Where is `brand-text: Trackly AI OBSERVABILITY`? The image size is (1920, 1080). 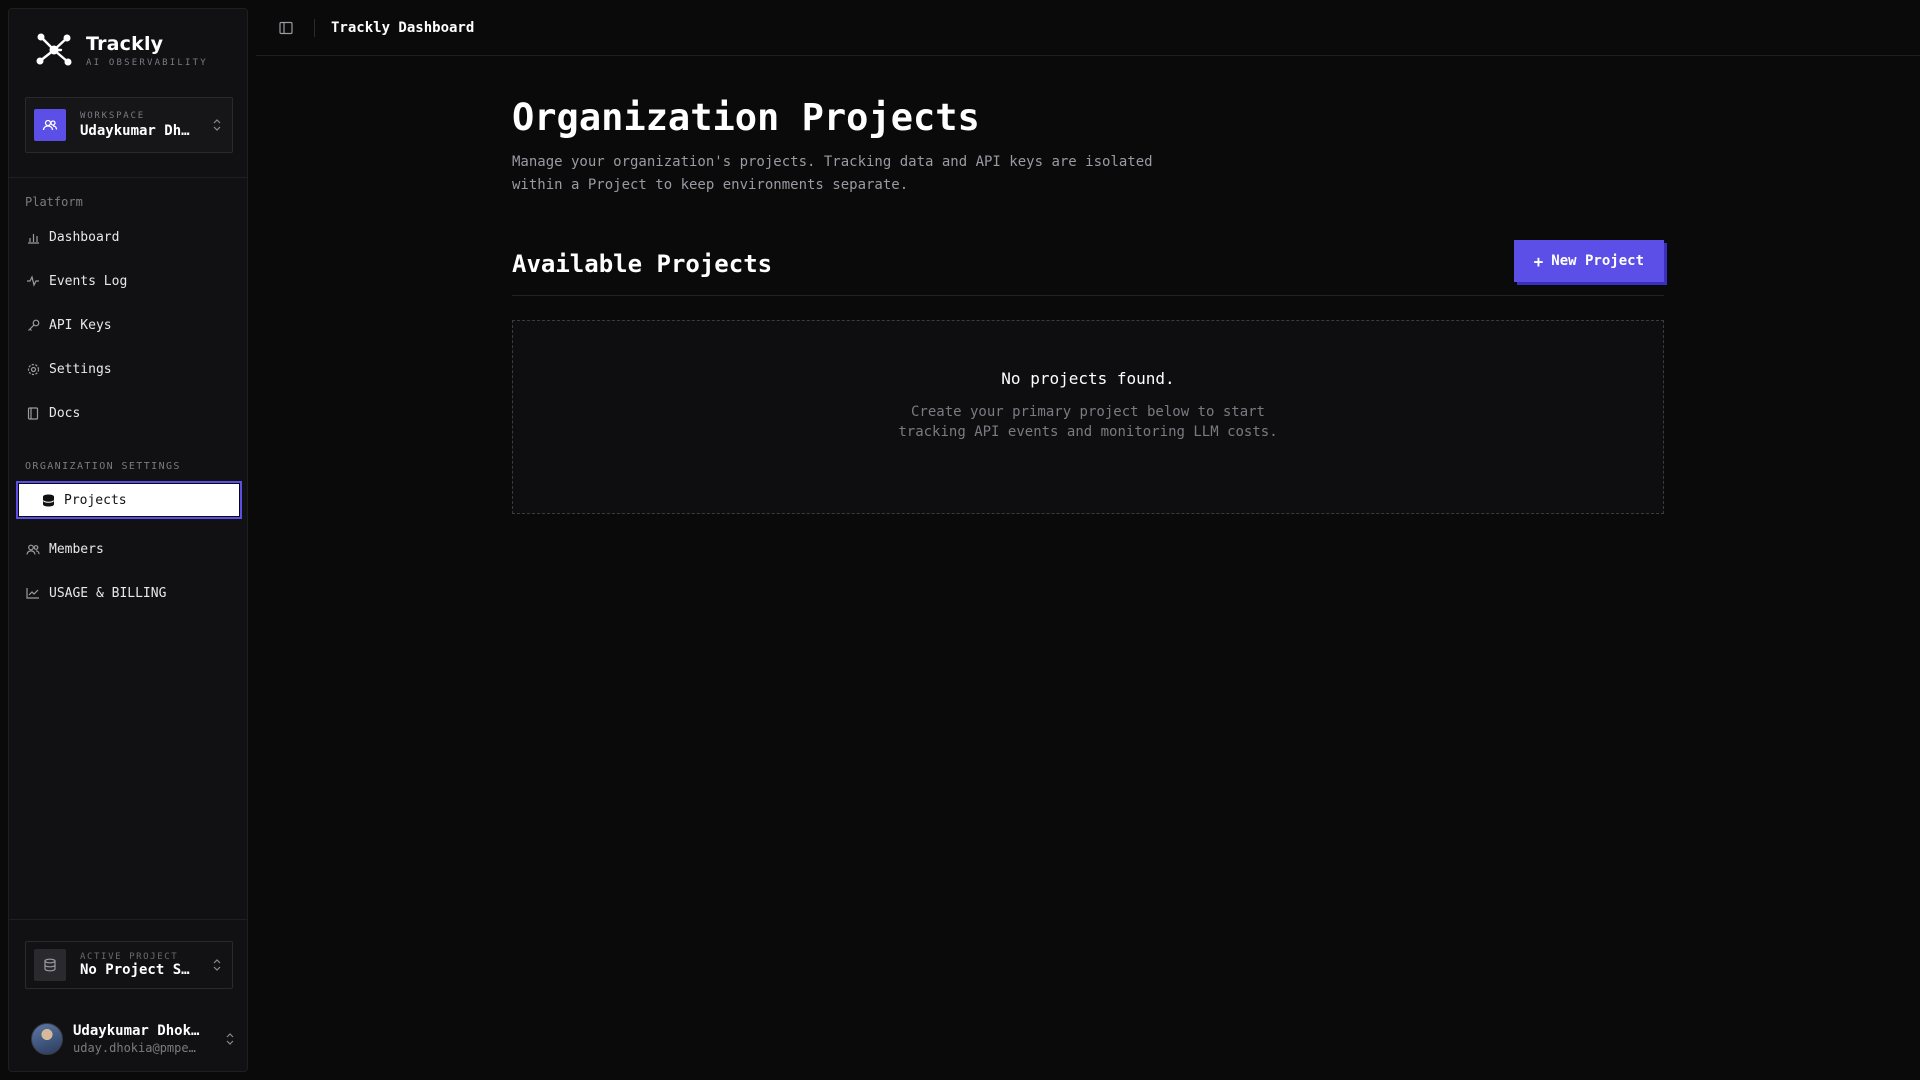 brand-text: Trackly AI OBSERVABILITY is located at coordinates (147, 50).